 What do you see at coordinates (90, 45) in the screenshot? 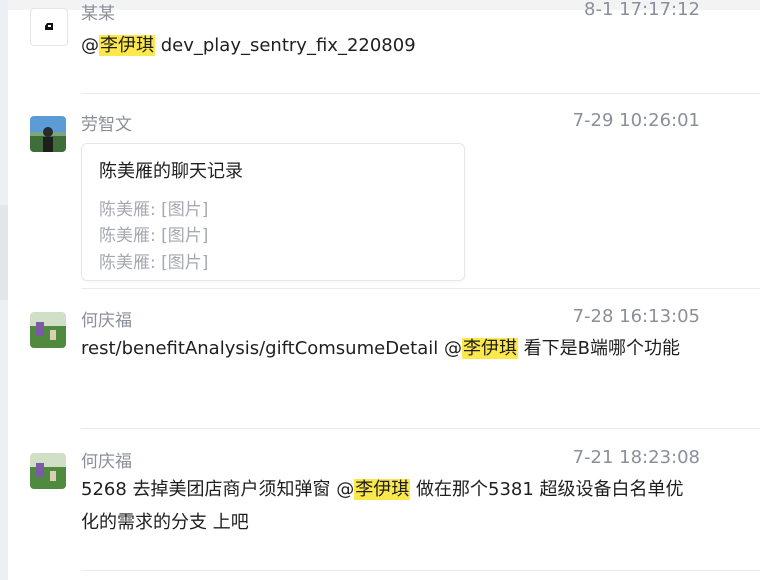
I see `mention-prefix: @` at bounding box center [90, 45].